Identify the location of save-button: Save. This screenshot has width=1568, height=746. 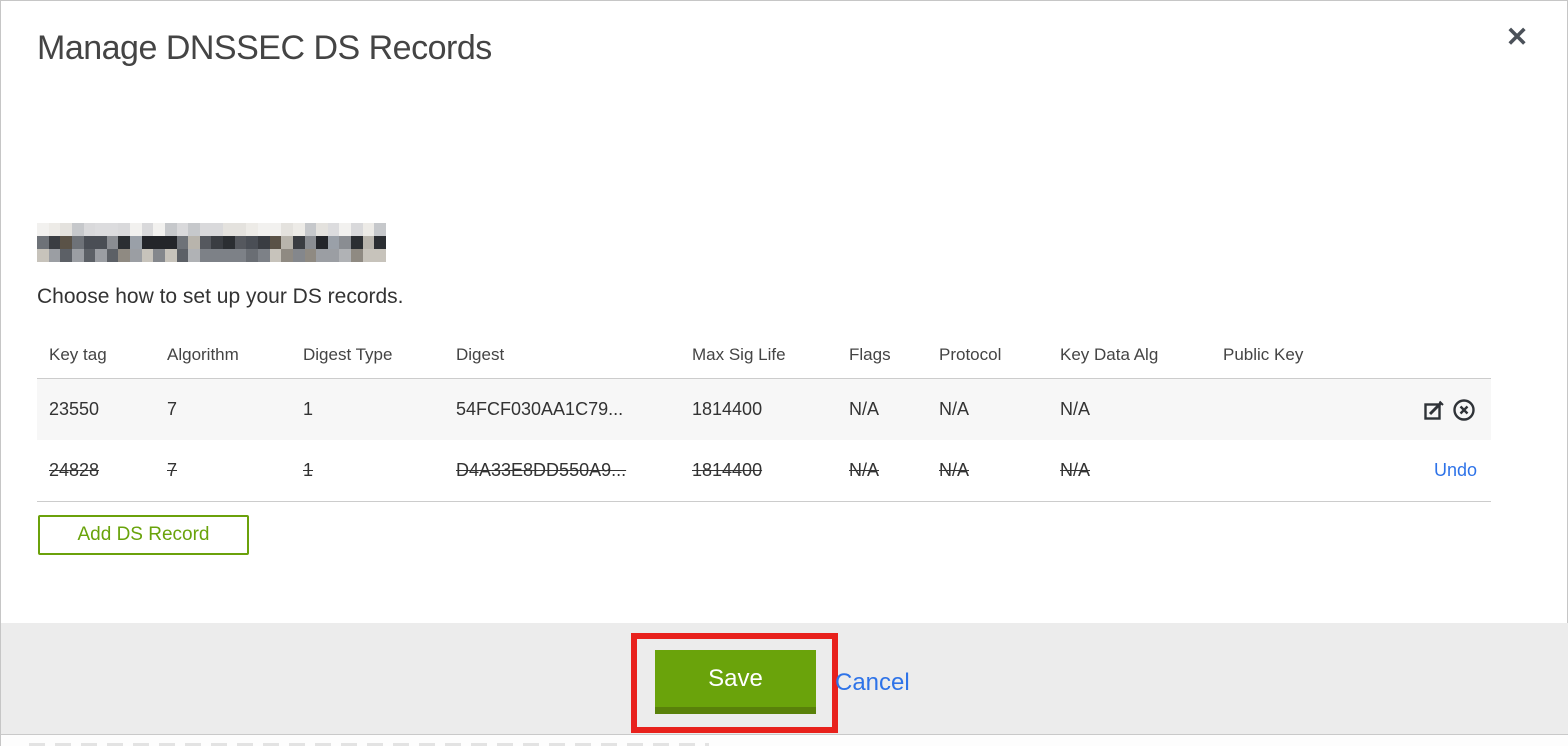
(735, 682).